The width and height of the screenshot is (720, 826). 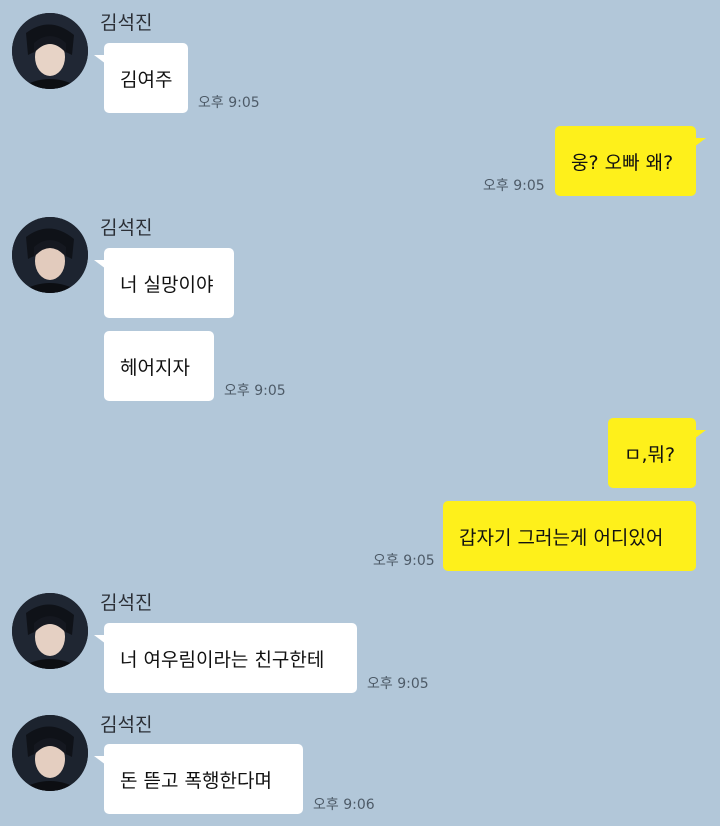 I want to click on message-bubble: 김여주, so click(x=141, y=78).